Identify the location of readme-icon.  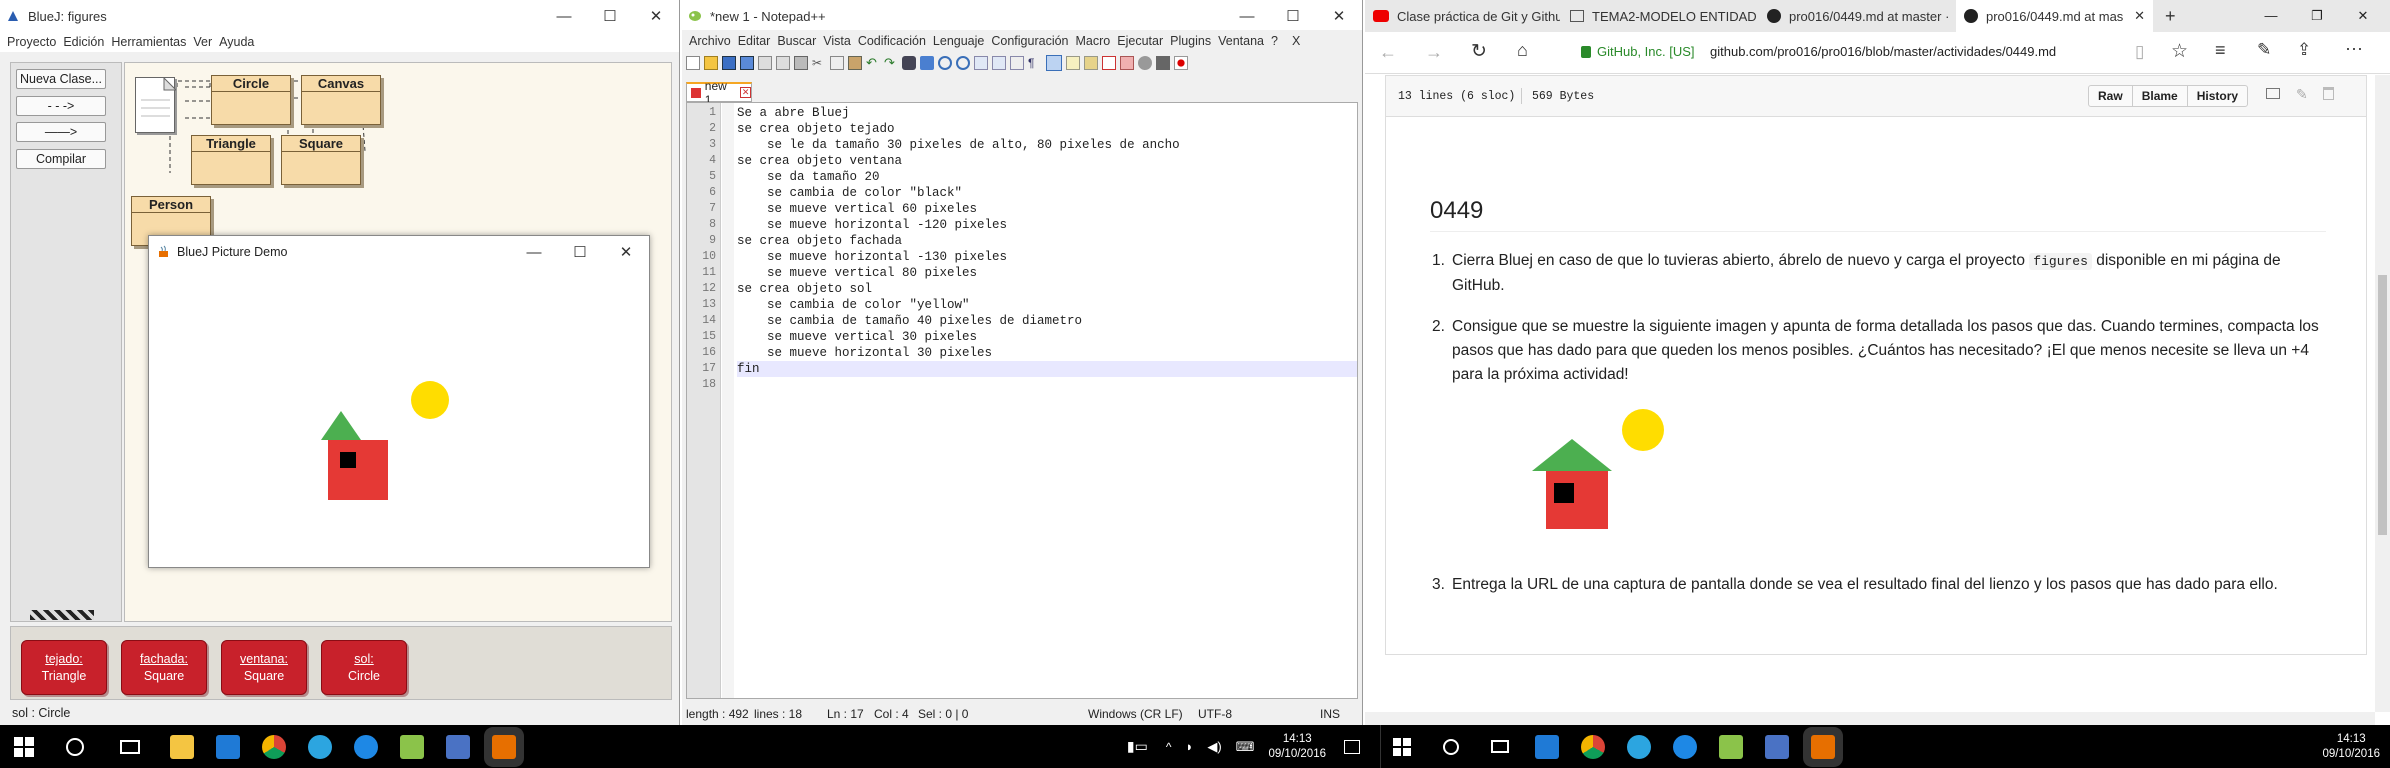
(155, 105).